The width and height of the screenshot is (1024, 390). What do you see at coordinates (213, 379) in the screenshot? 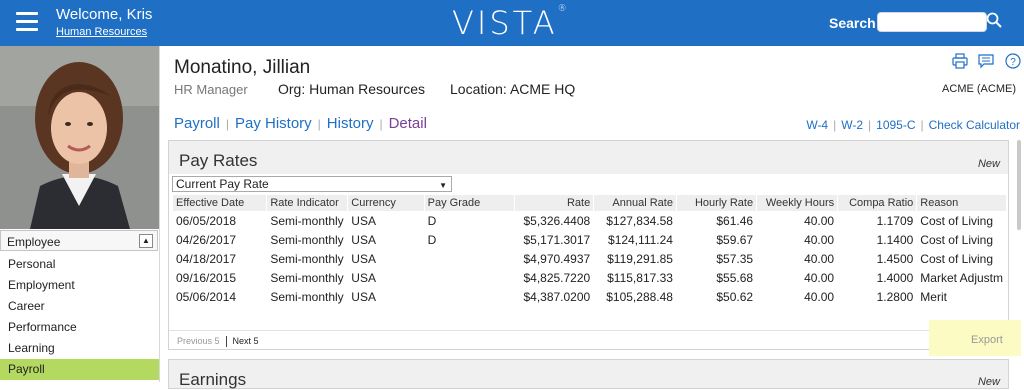
I see `earnings-title: Earnings` at bounding box center [213, 379].